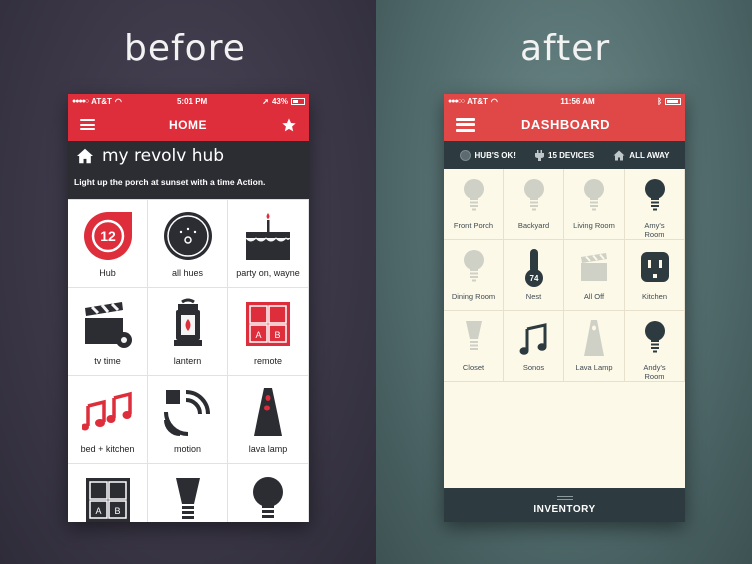 The width and height of the screenshot is (752, 564). I want to click on grid-item-lantern: lantern, so click(188, 332).